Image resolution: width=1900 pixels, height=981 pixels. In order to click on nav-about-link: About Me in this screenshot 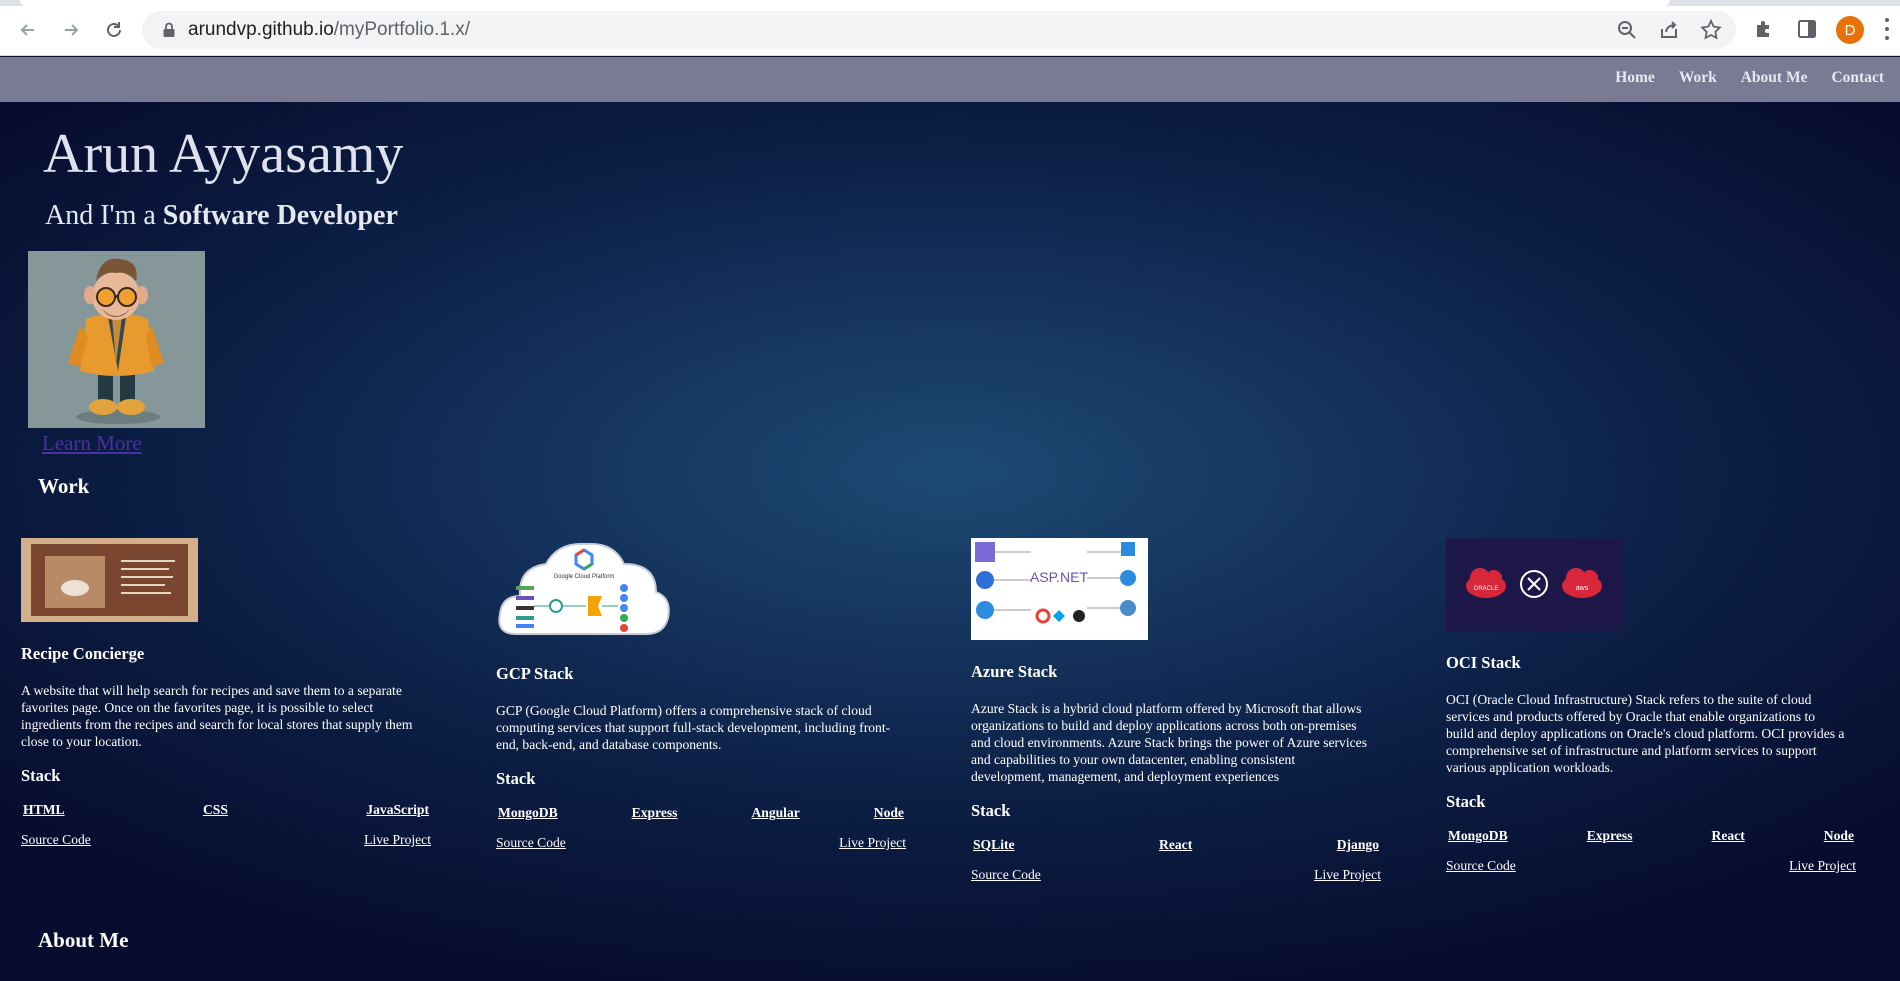, I will do `click(1774, 78)`.